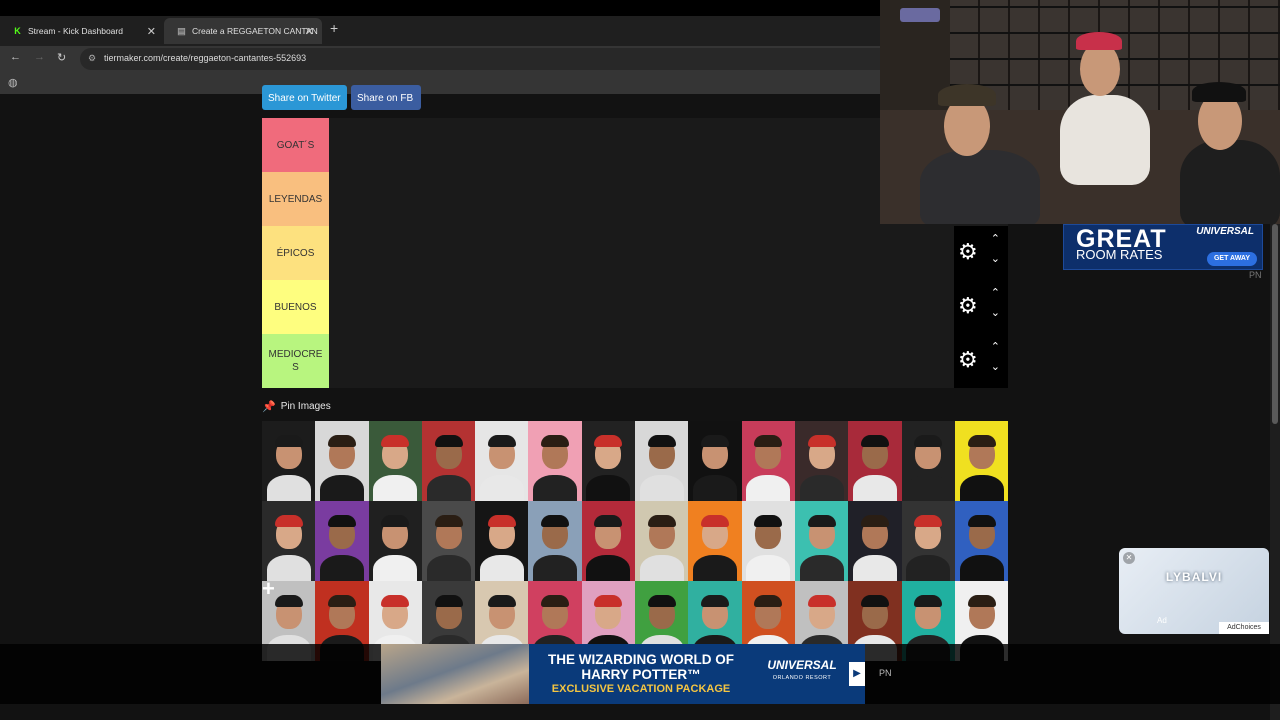 The image size is (1280, 720). Describe the element at coordinates (857, 674) in the screenshot. I see `play-icon: ▶` at that location.